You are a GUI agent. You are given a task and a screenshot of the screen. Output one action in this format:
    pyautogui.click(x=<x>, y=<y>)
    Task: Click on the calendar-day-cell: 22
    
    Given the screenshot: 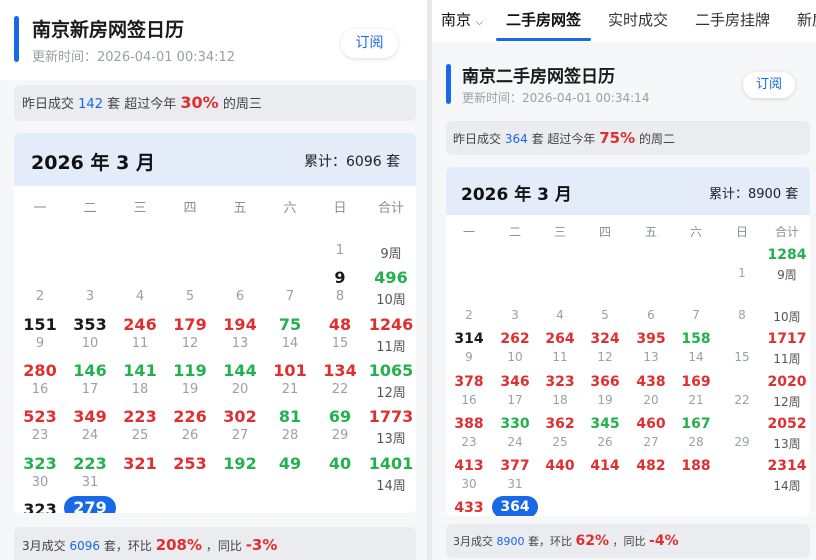 What is the action you would take?
    pyautogui.click(x=742, y=393)
    